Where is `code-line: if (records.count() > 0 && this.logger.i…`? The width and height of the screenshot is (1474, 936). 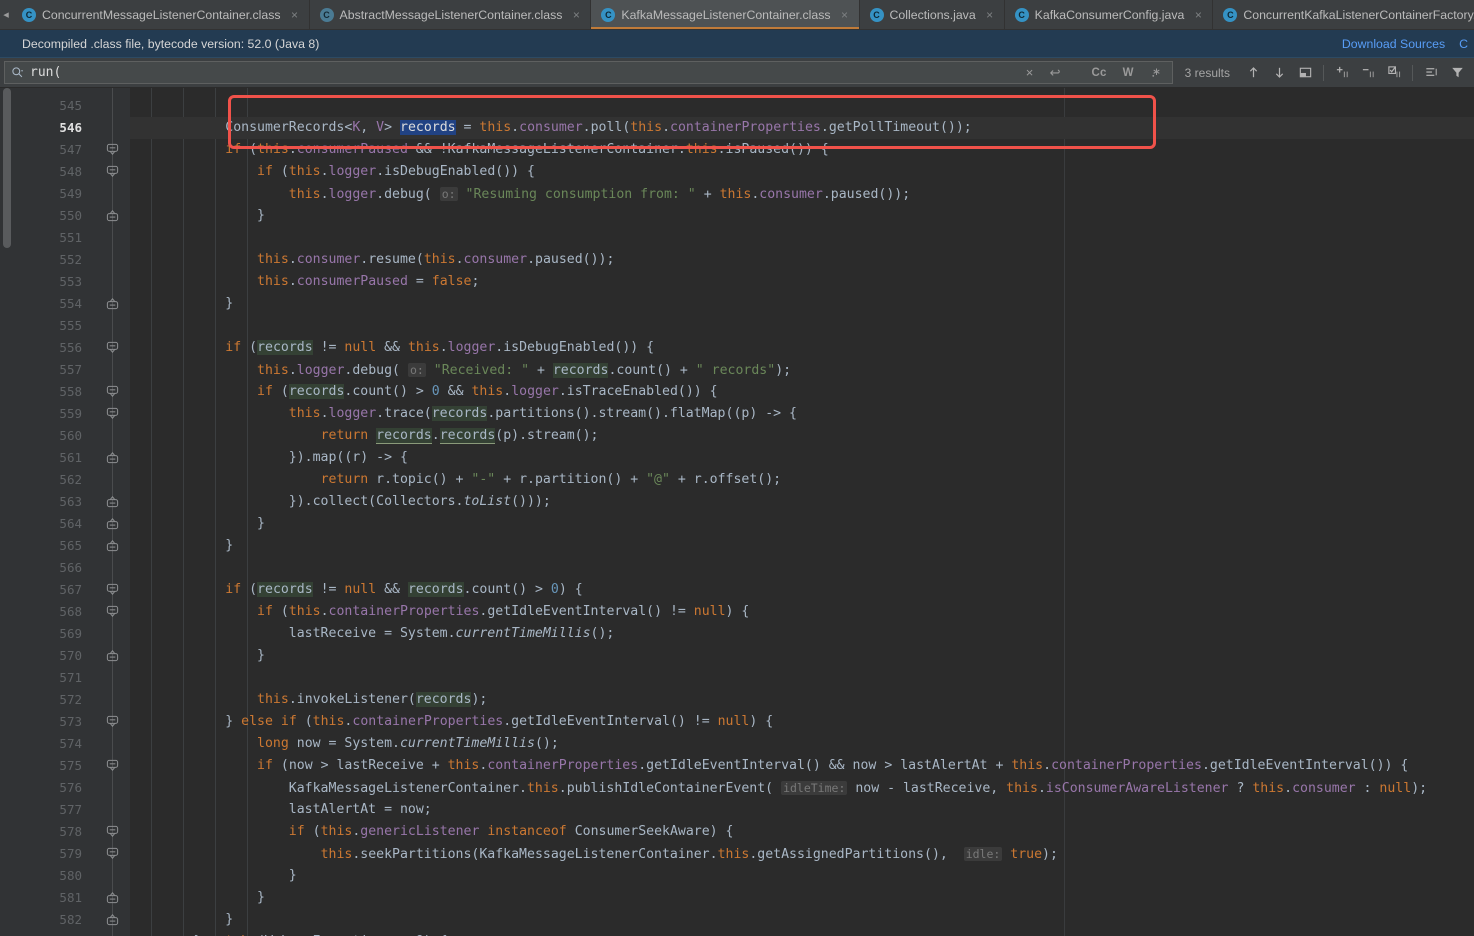 code-line: if (records.count() > 0 && this.logger.i… is located at coordinates (802, 392).